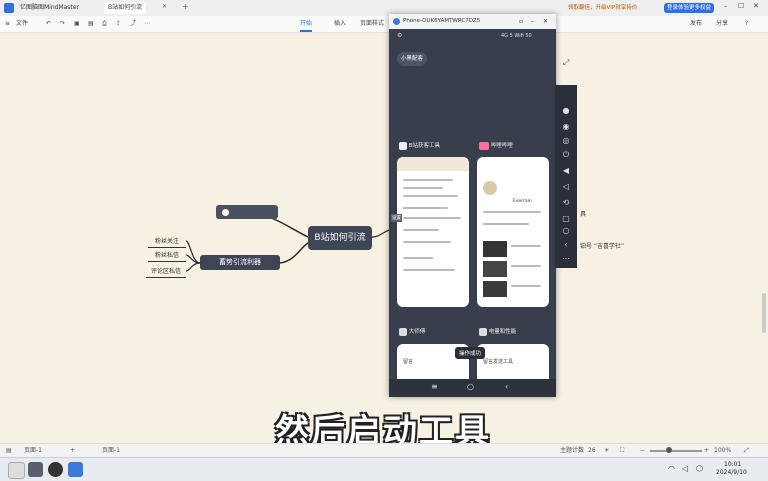 This screenshot has height=481, width=768. What do you see at coordinates (521, 21) in the screenshot?
I see `phone-pin-icon: ▫` at bounding box center [521, 21].